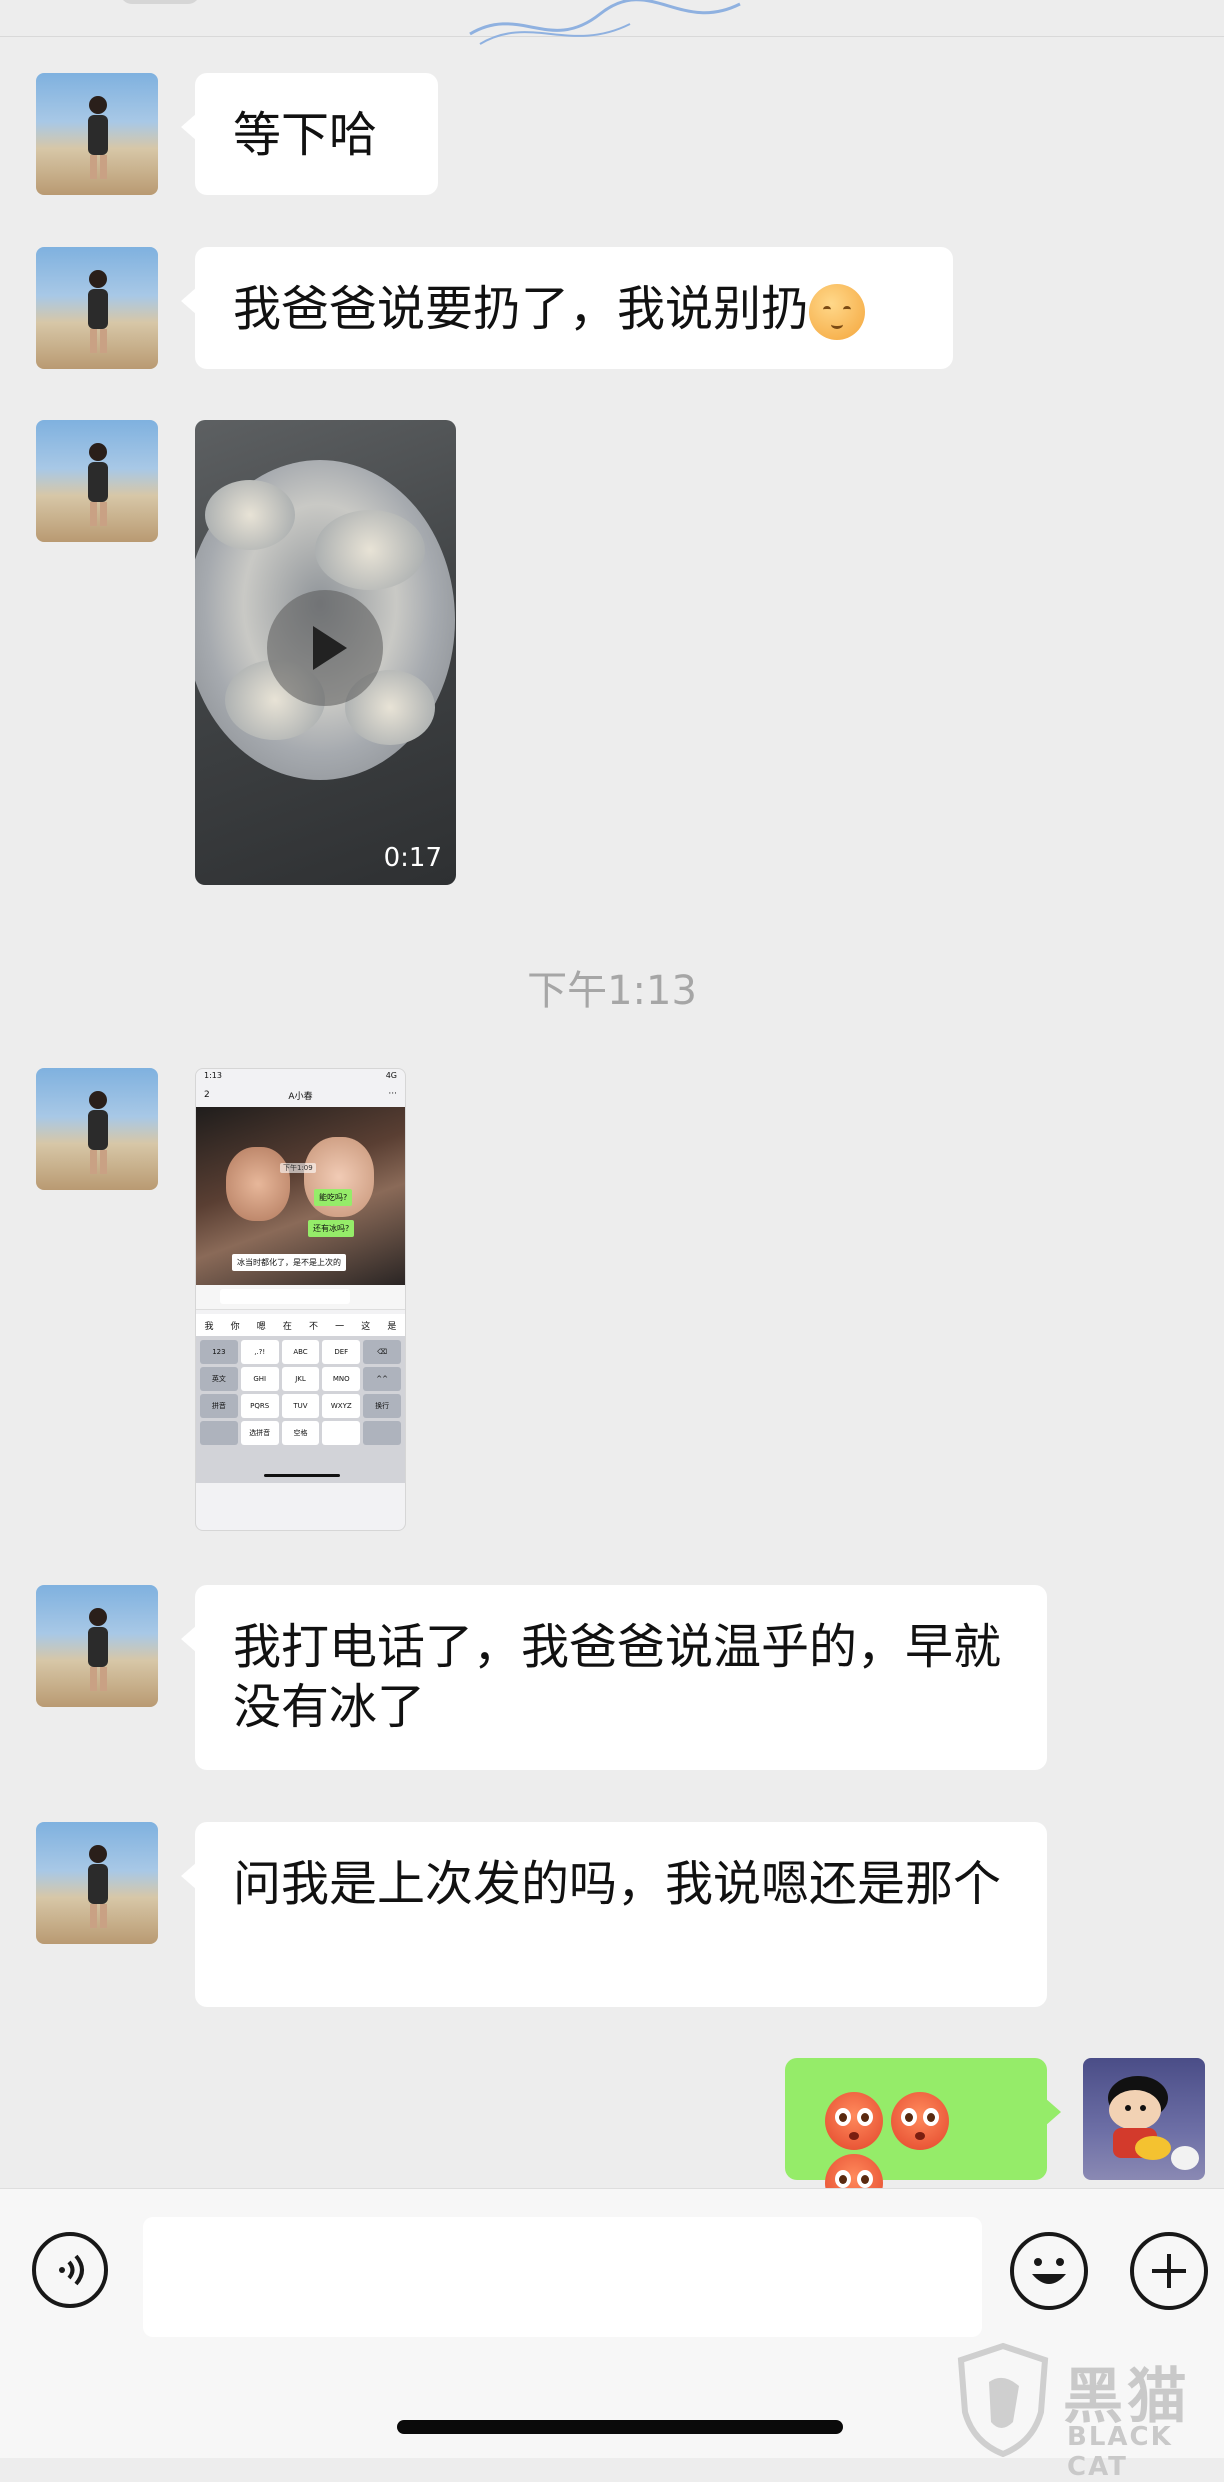  What do you see at coordinates (617, 1884) in the screenshot?
I see `message-text: 问我是上次发的吗，我说嗯还是那个` at bounding box center [617, 1884].